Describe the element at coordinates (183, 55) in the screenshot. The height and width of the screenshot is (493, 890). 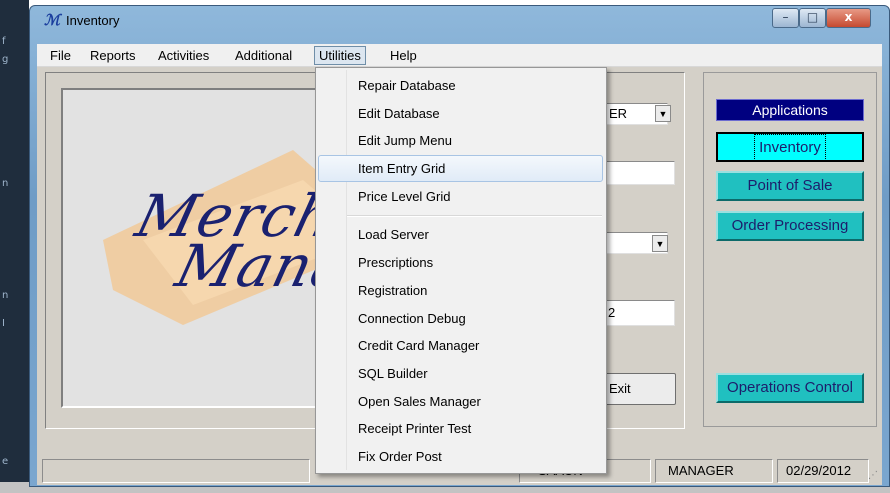
I see `menu-activities: Activities` at that location.